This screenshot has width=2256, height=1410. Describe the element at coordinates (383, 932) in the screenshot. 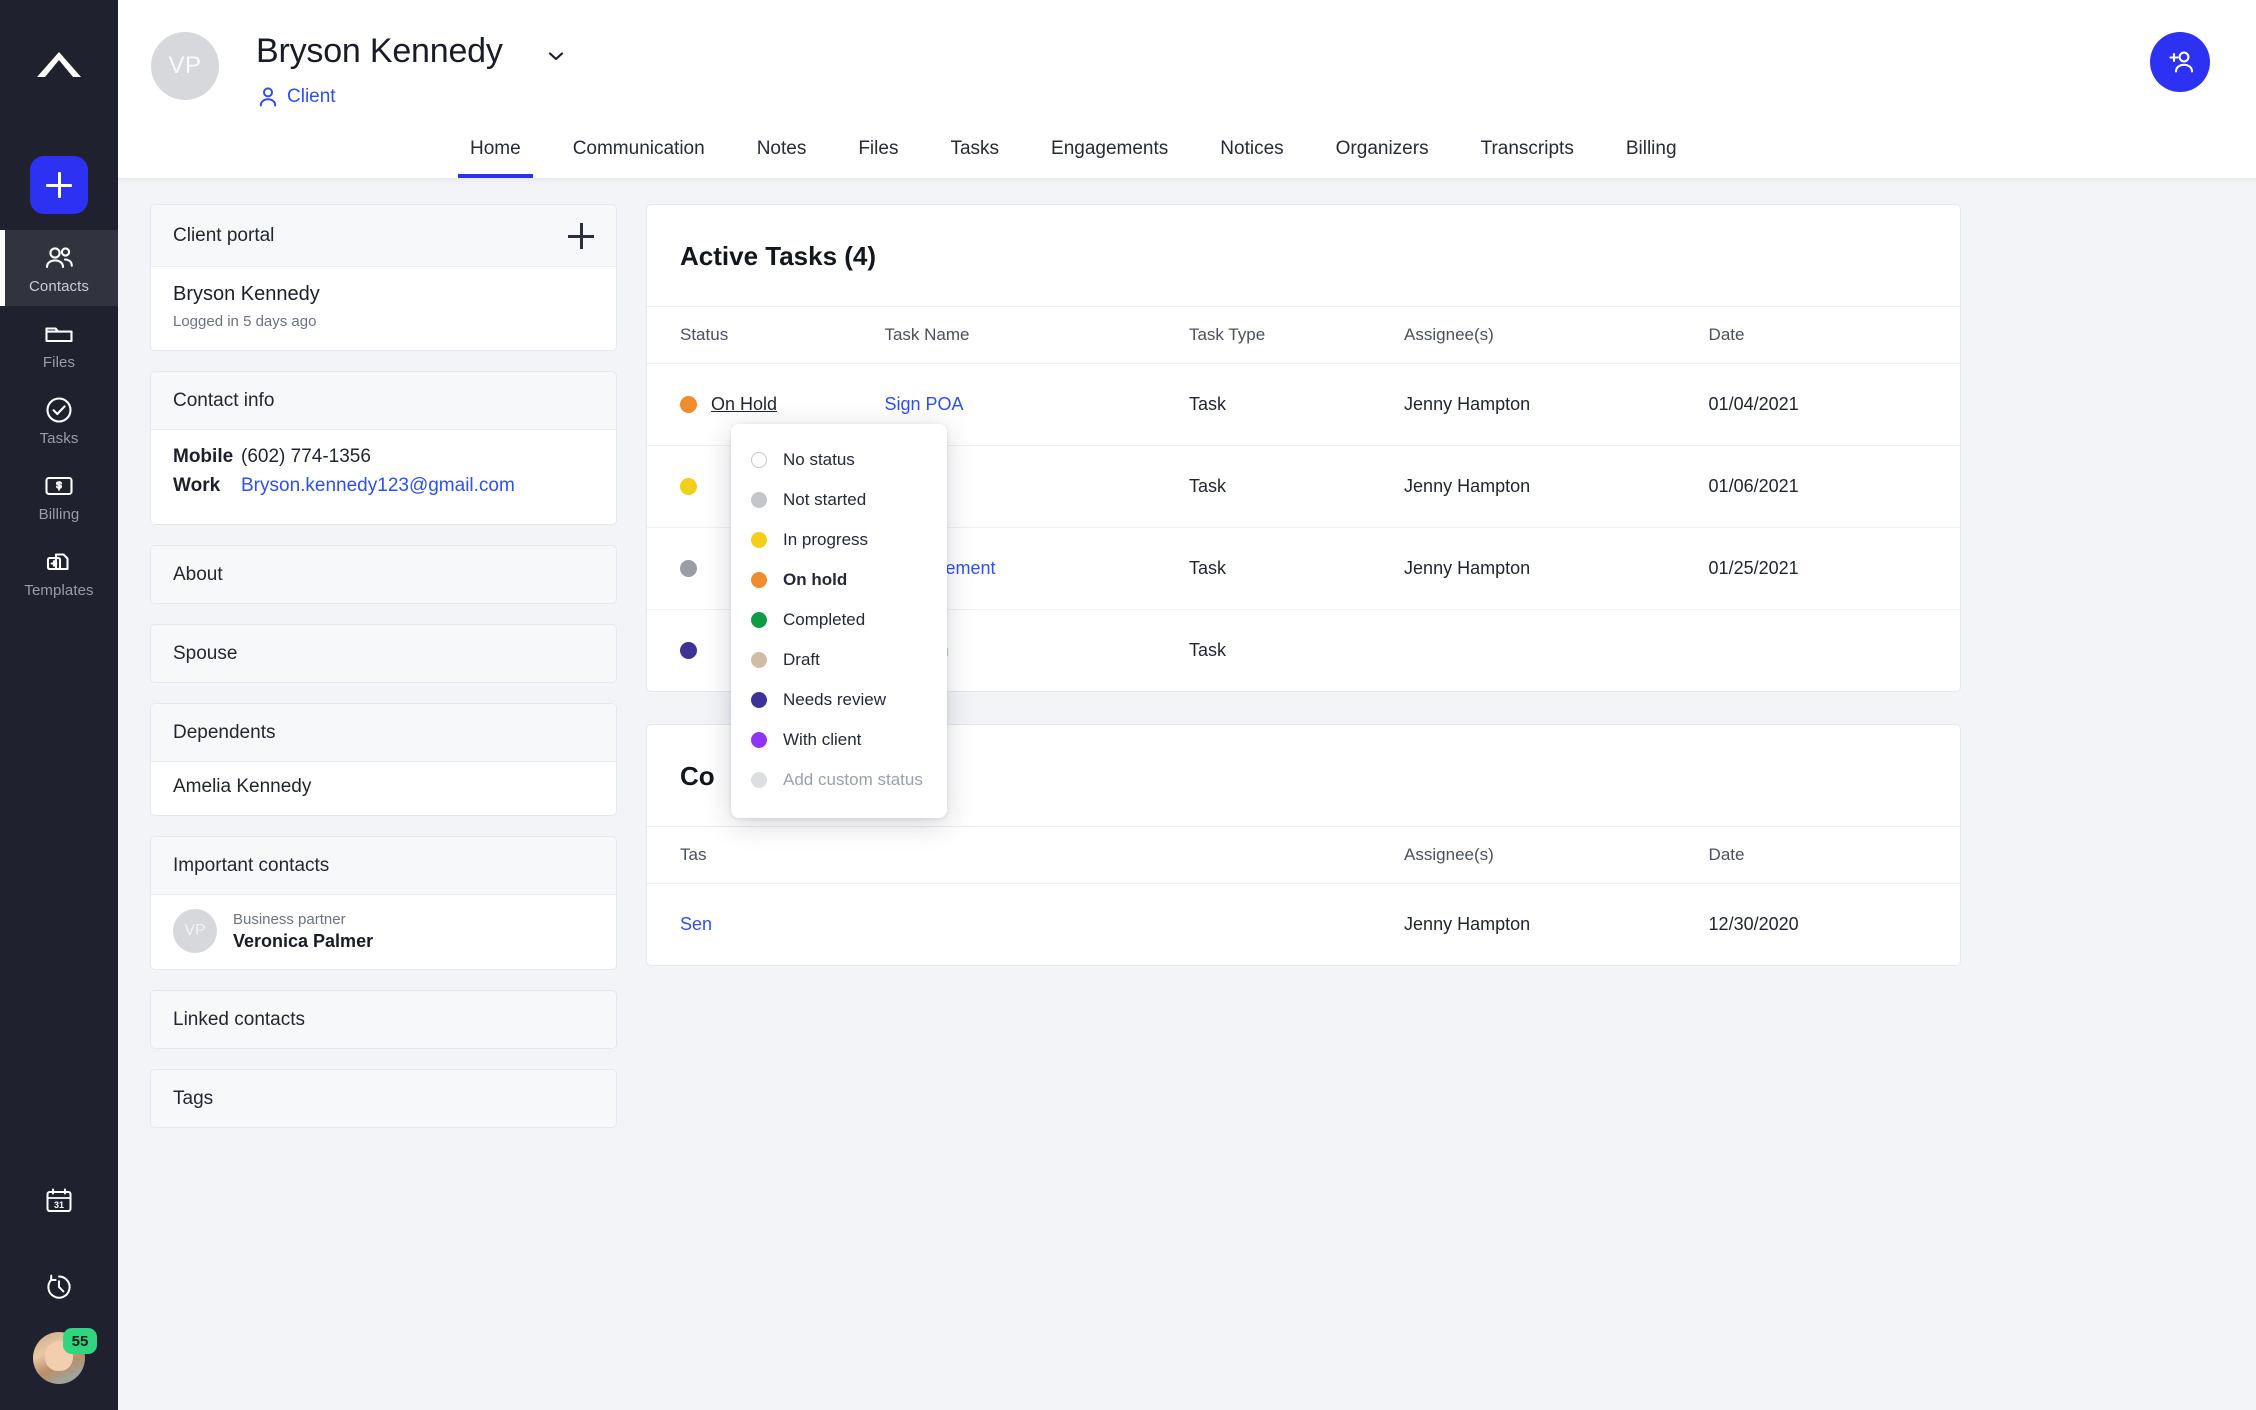

I see `list-item: VP Business partner Veronica Palmer` at that location.